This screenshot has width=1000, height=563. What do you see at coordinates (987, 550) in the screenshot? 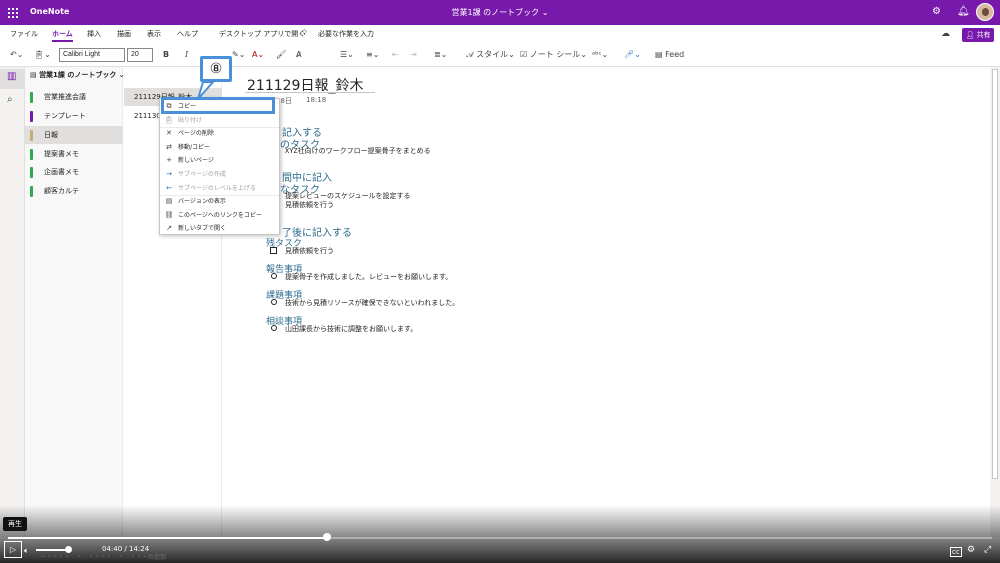
I see `fullscreen-icon: ⤢` at bounding box center [987, 550].